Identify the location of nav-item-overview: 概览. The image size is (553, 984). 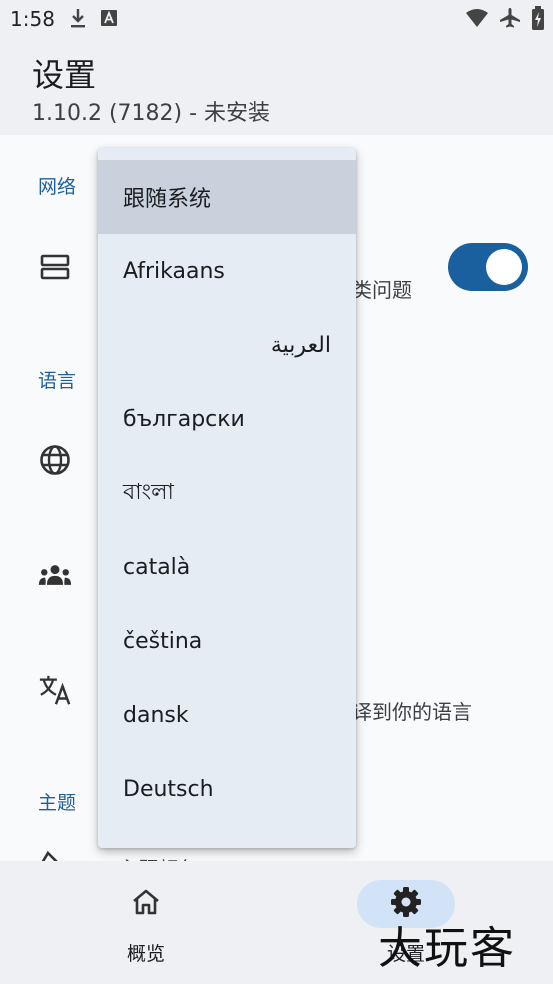
(146, 922).